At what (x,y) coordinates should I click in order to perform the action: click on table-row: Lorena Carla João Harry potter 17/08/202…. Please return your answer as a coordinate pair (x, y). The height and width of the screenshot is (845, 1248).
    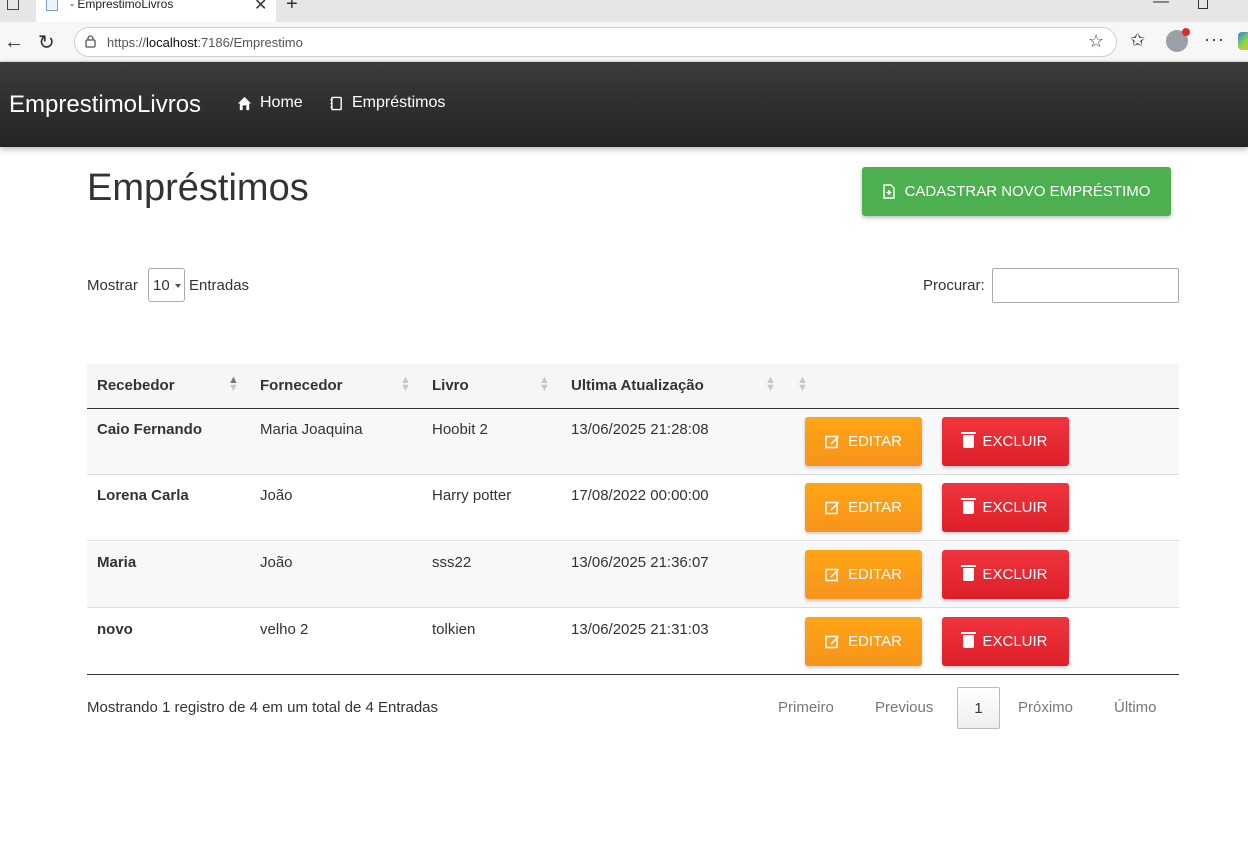
    Looking at the image, I should click on (633, 508).